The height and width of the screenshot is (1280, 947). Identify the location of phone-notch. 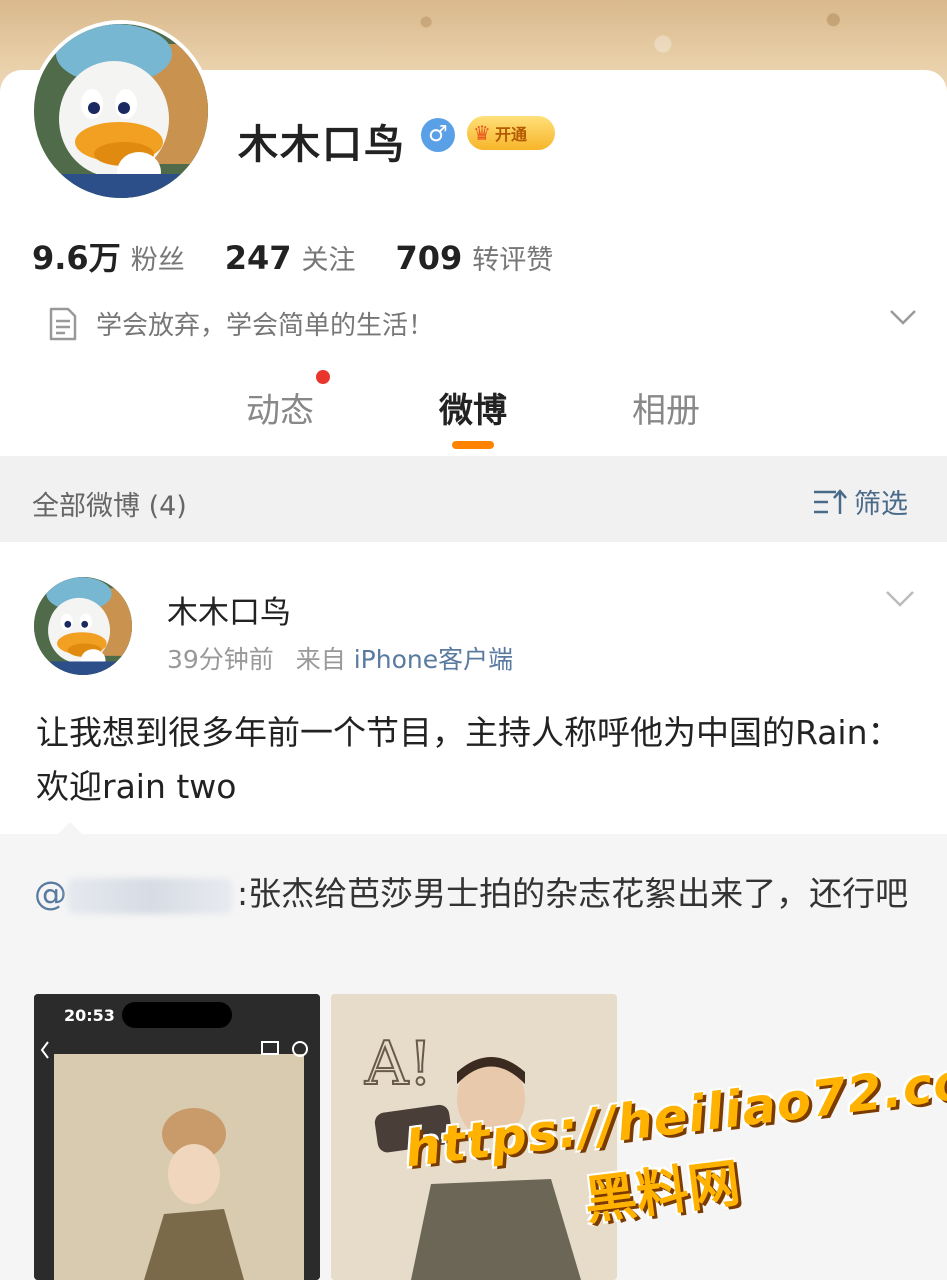
(177, 1015).